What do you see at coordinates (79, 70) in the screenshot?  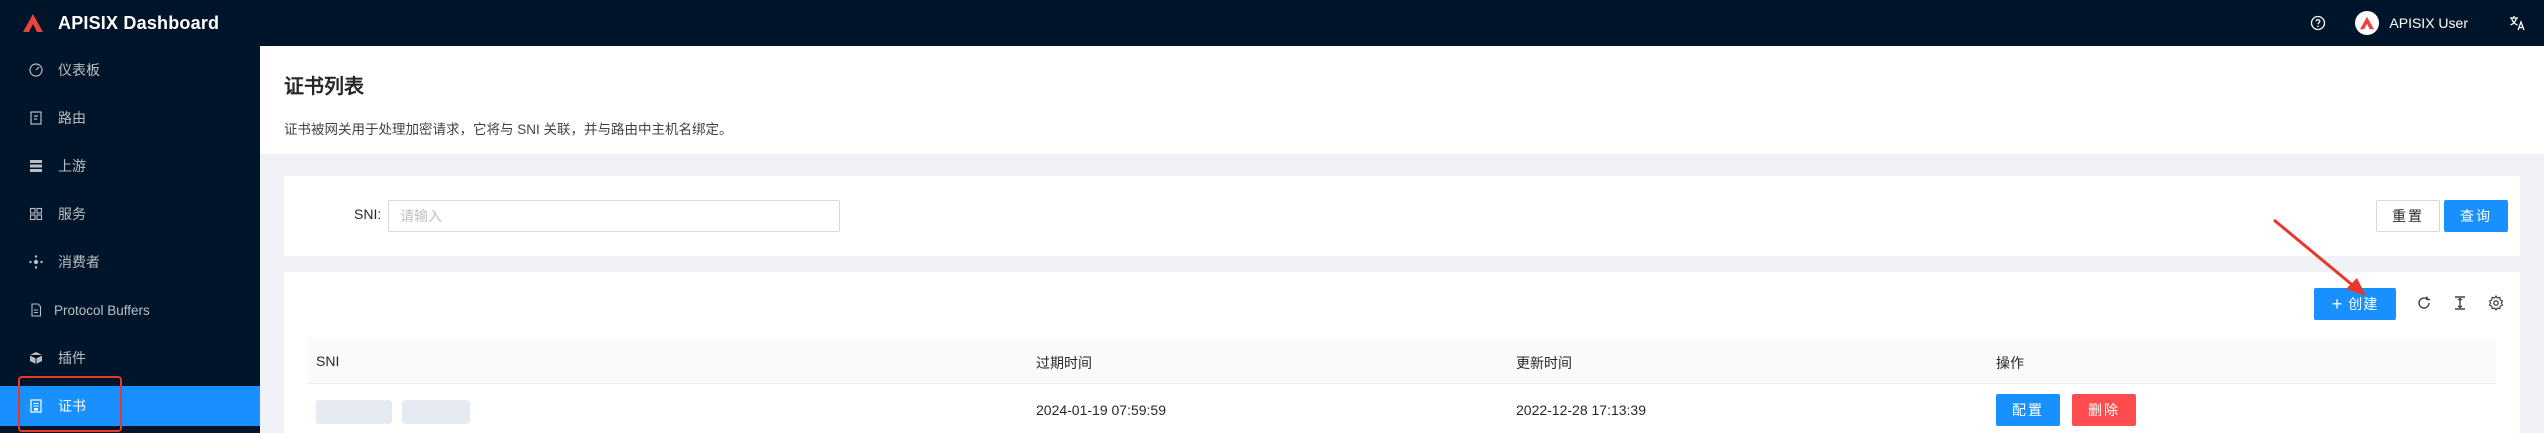 I see `sidebar-item-label: 仪表板` at bounding box center [79, 70].